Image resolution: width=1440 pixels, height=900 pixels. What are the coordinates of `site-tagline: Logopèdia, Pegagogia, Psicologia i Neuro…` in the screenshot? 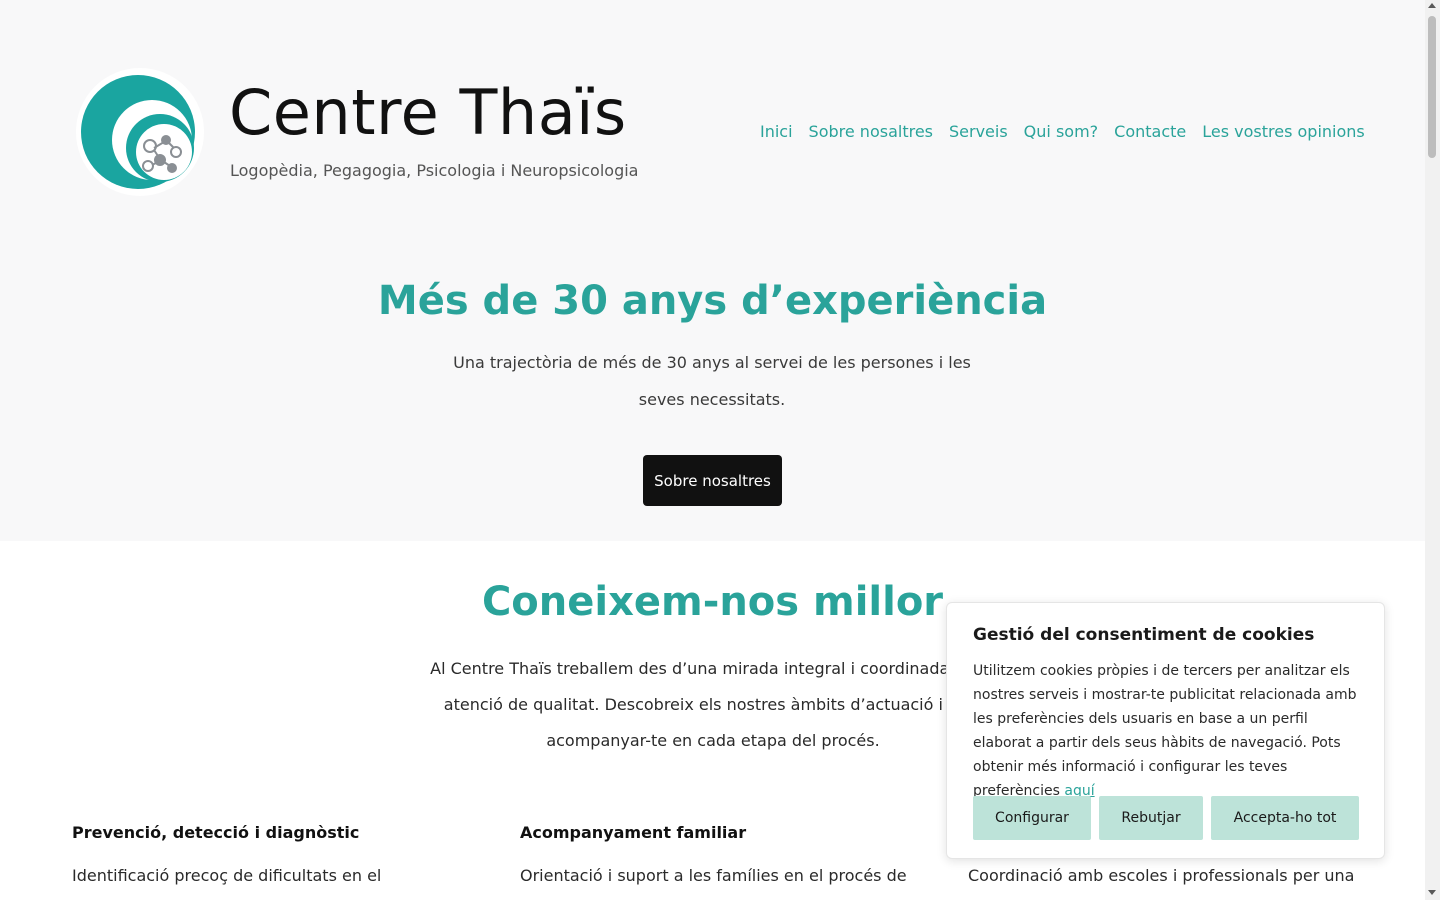 It's located at (434, 170).